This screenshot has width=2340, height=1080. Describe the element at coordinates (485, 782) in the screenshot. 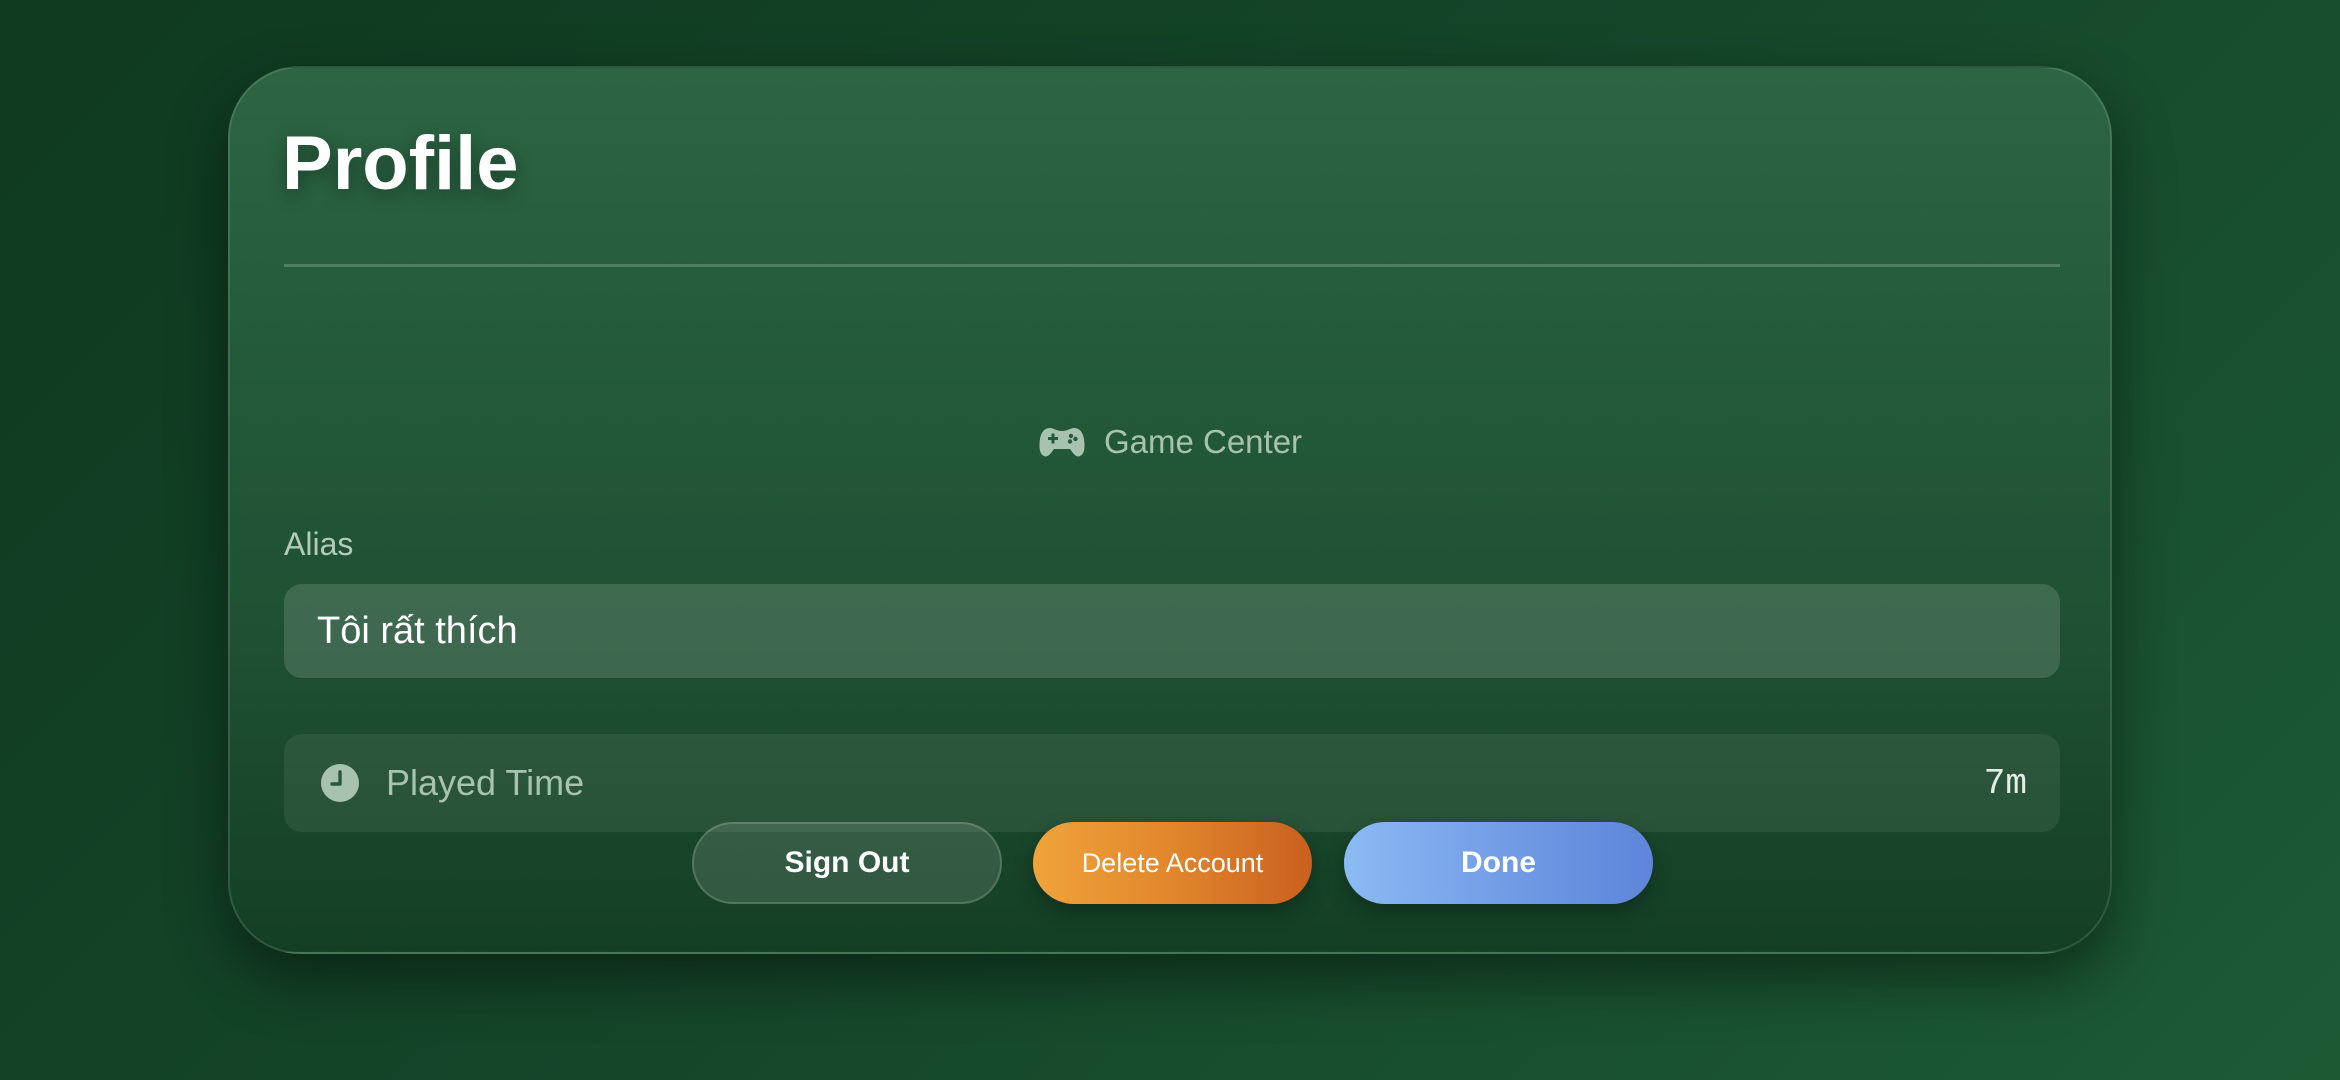

I see `played-time-label: Played Time` at that location.